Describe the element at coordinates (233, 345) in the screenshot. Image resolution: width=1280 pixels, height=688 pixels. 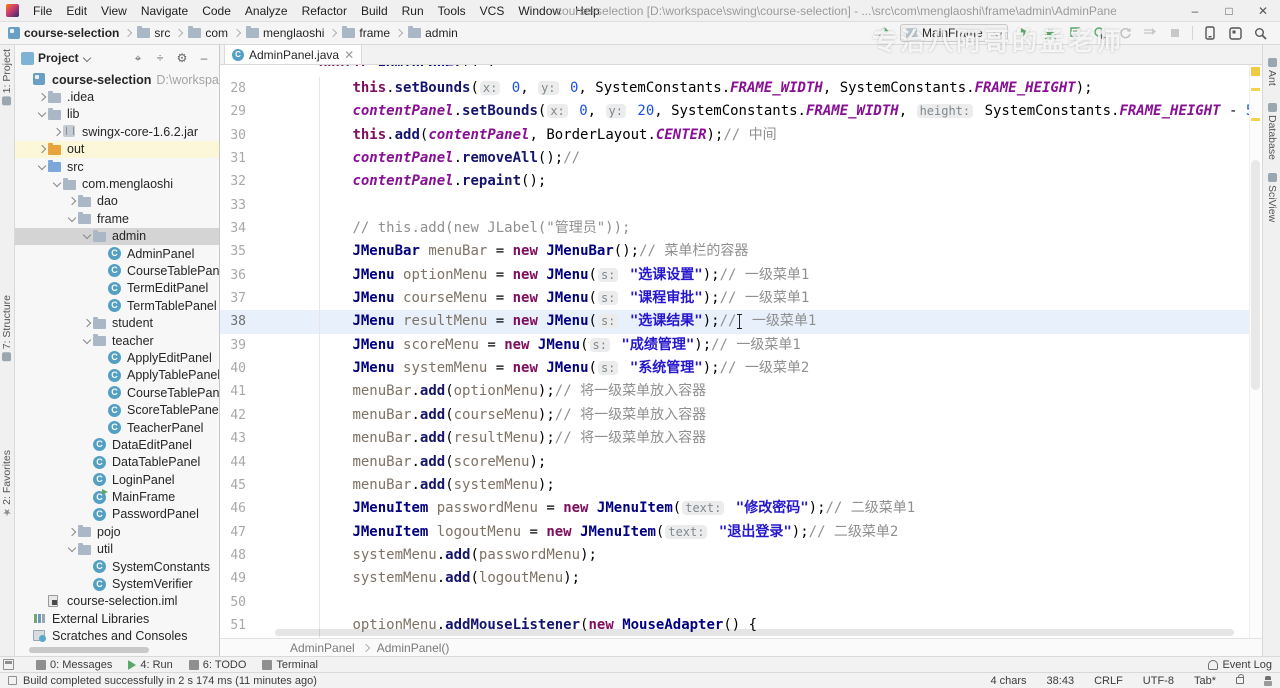
I see `line-number: 39` at that location.